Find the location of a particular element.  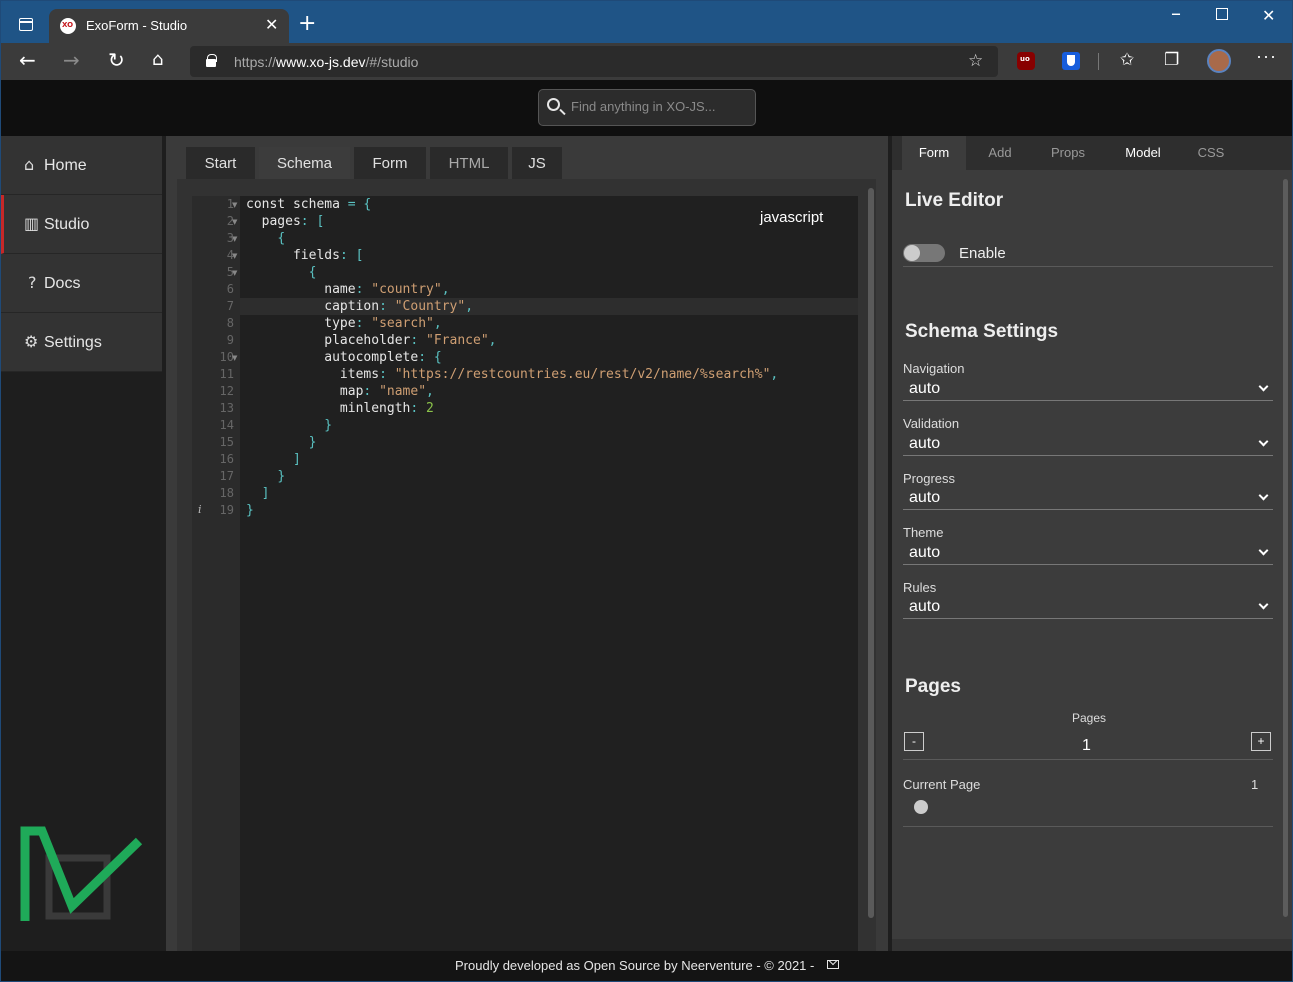

progress-value: auto is located at coordinates (925, 497).